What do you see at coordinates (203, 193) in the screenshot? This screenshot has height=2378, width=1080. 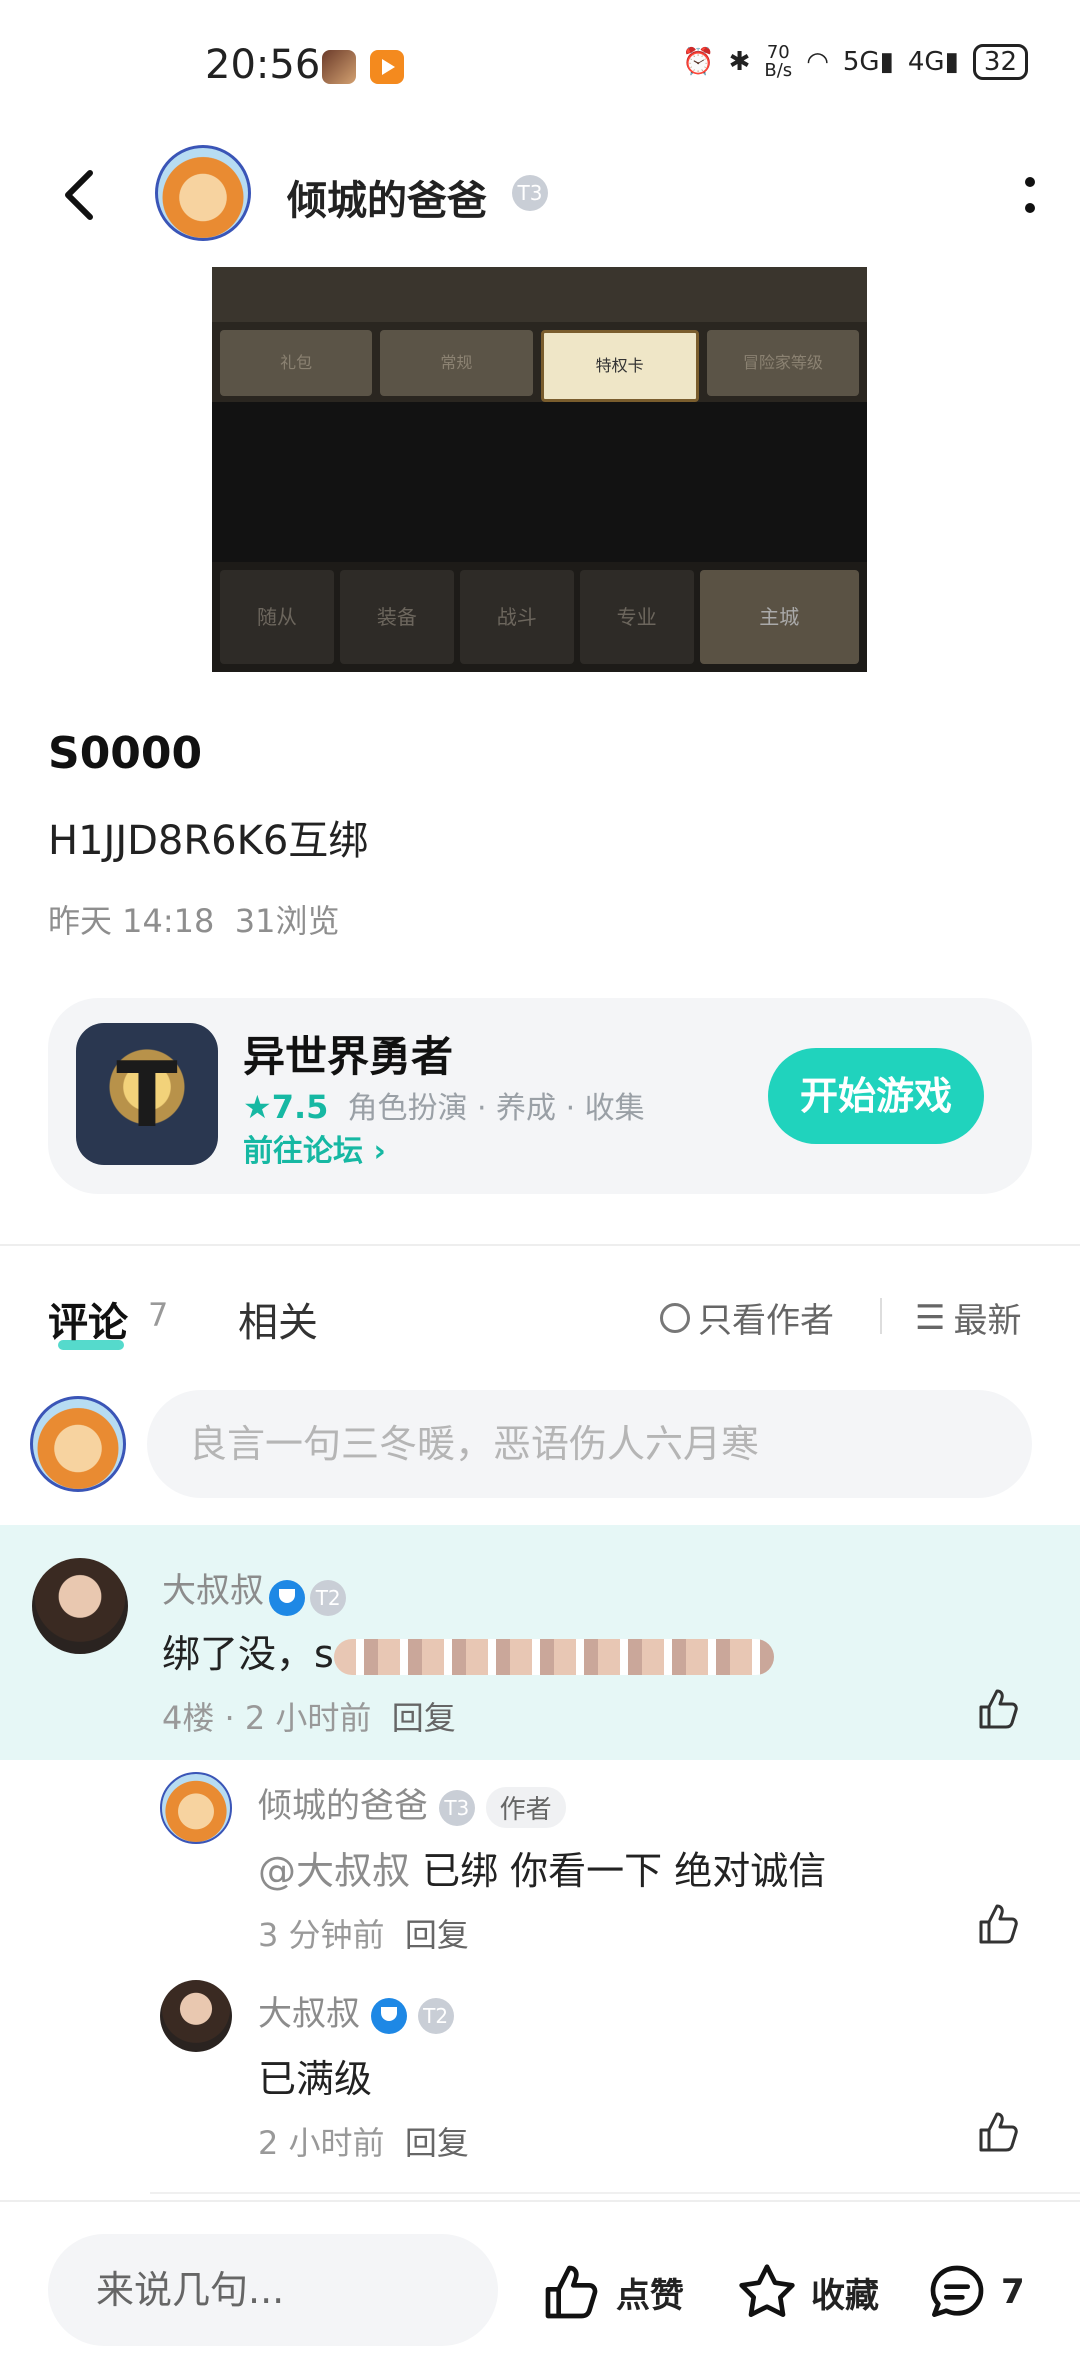 I see `author-avatar` at bounding box center [203, 193].